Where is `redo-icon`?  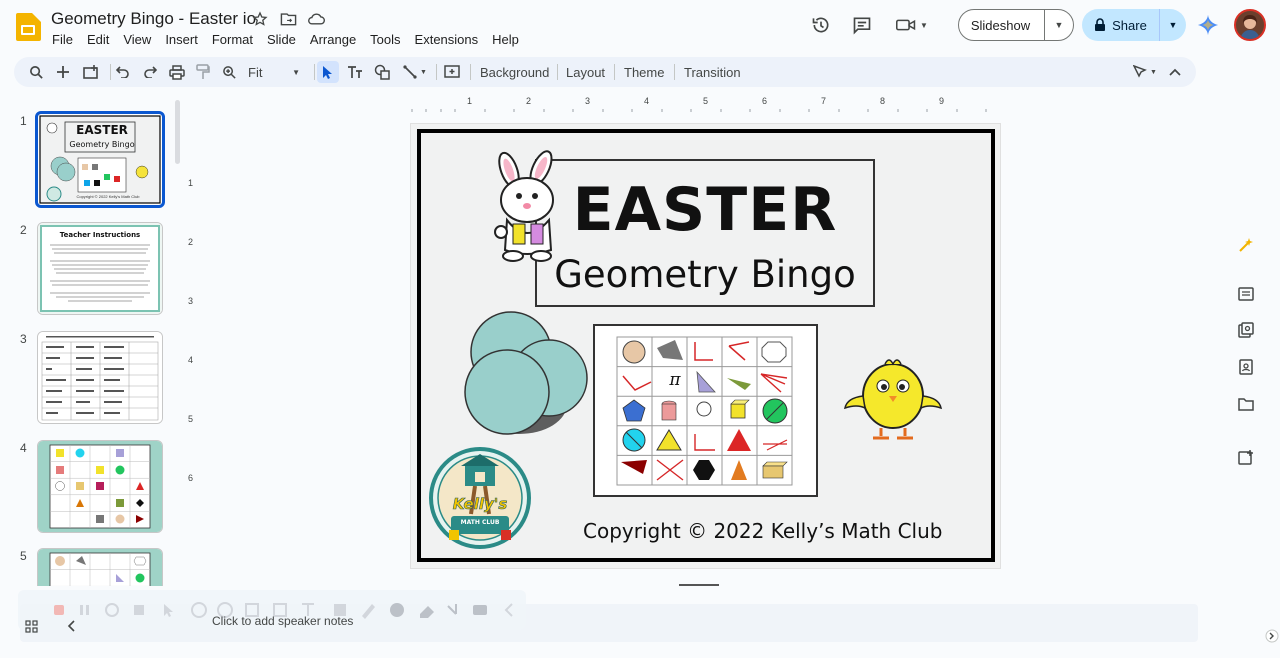 redo-icon is located at coordinates (150, 72).